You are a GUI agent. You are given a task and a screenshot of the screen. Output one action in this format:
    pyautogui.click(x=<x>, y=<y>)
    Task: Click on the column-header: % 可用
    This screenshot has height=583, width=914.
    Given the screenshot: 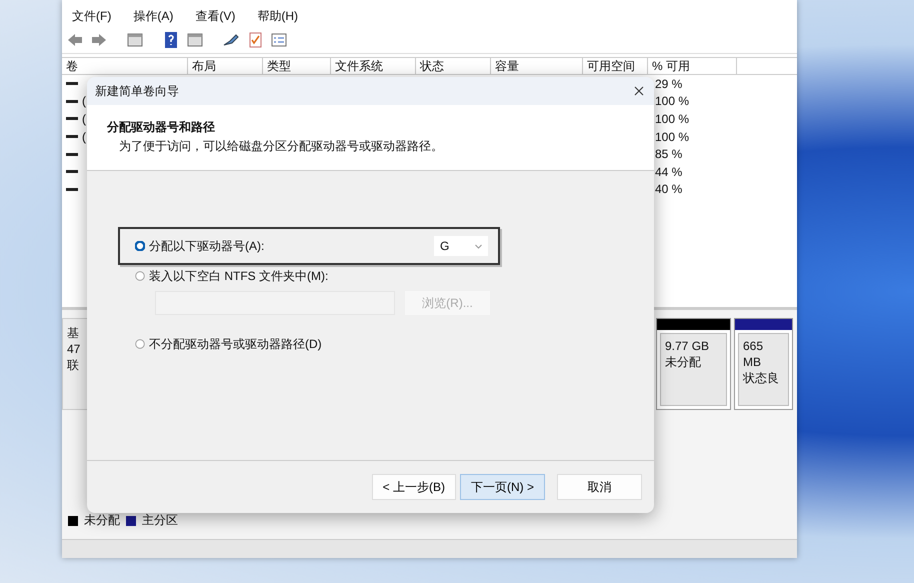 What is the action you would take?
    pyautogui.click(x=692, y=66)
    